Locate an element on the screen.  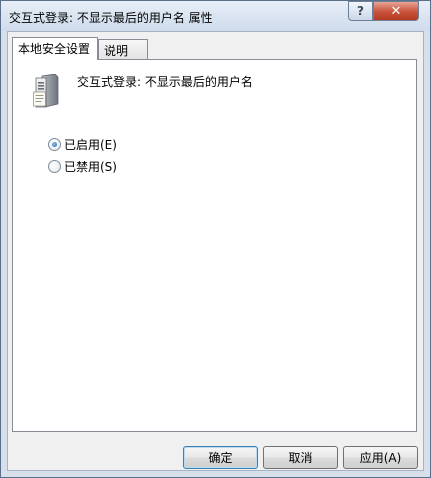
apply-button: 应用(A) is located at coordinates (380, 457).